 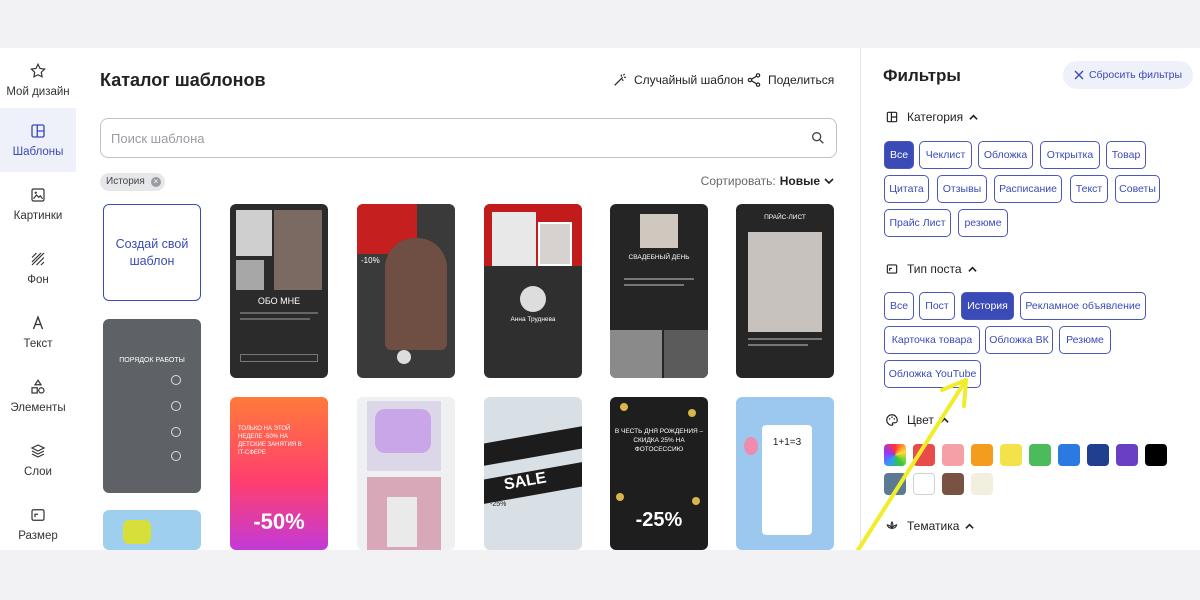 I want to click on active-filter-chip: История ×, so click(x=132, y=182).